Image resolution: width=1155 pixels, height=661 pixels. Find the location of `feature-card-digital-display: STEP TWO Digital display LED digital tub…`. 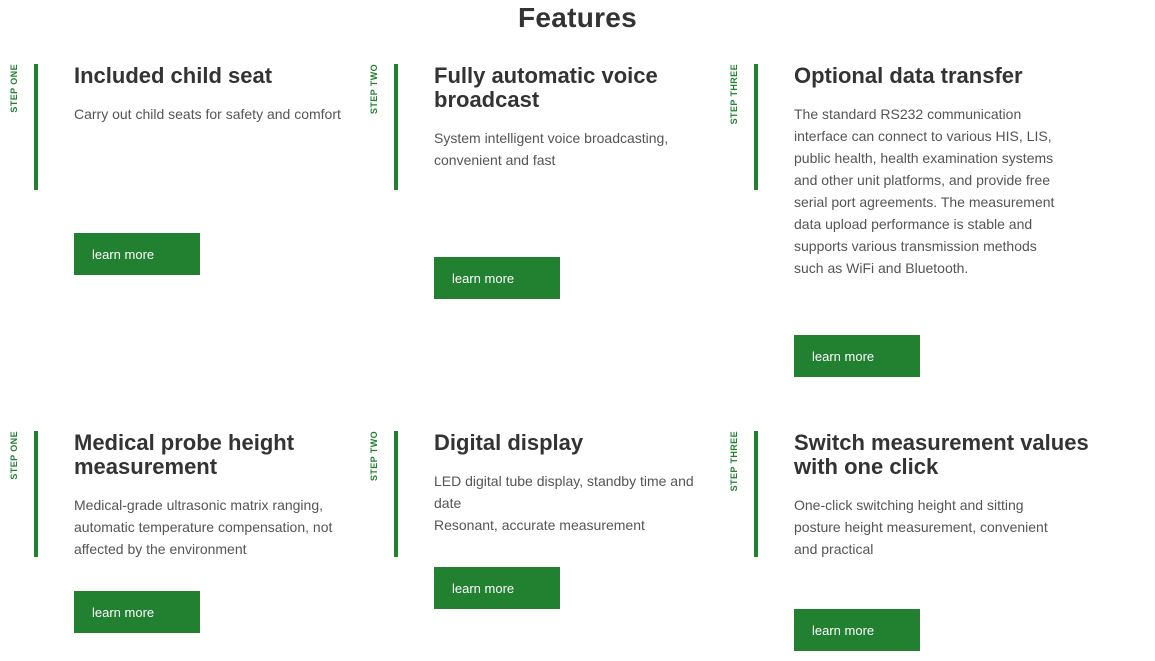

feature-card-digital-display: STEP TWO Digital display LED digital tub… is located at coordinates (527, 526).